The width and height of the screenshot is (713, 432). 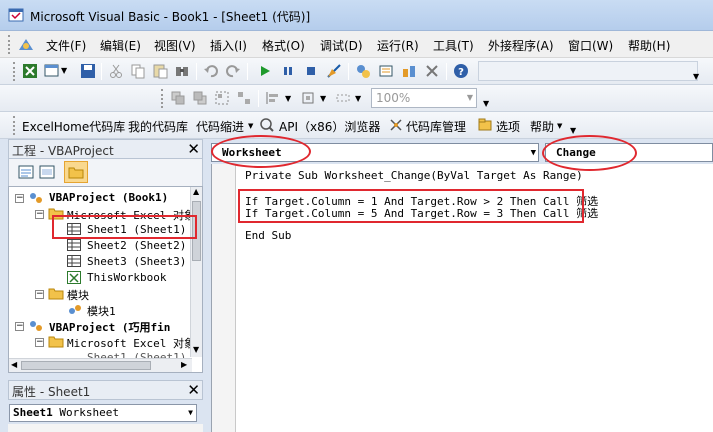 What do you see at coordinates (26, 172) in the screenshot?
I see `view-code-icon` at bounding box center [26, 172].